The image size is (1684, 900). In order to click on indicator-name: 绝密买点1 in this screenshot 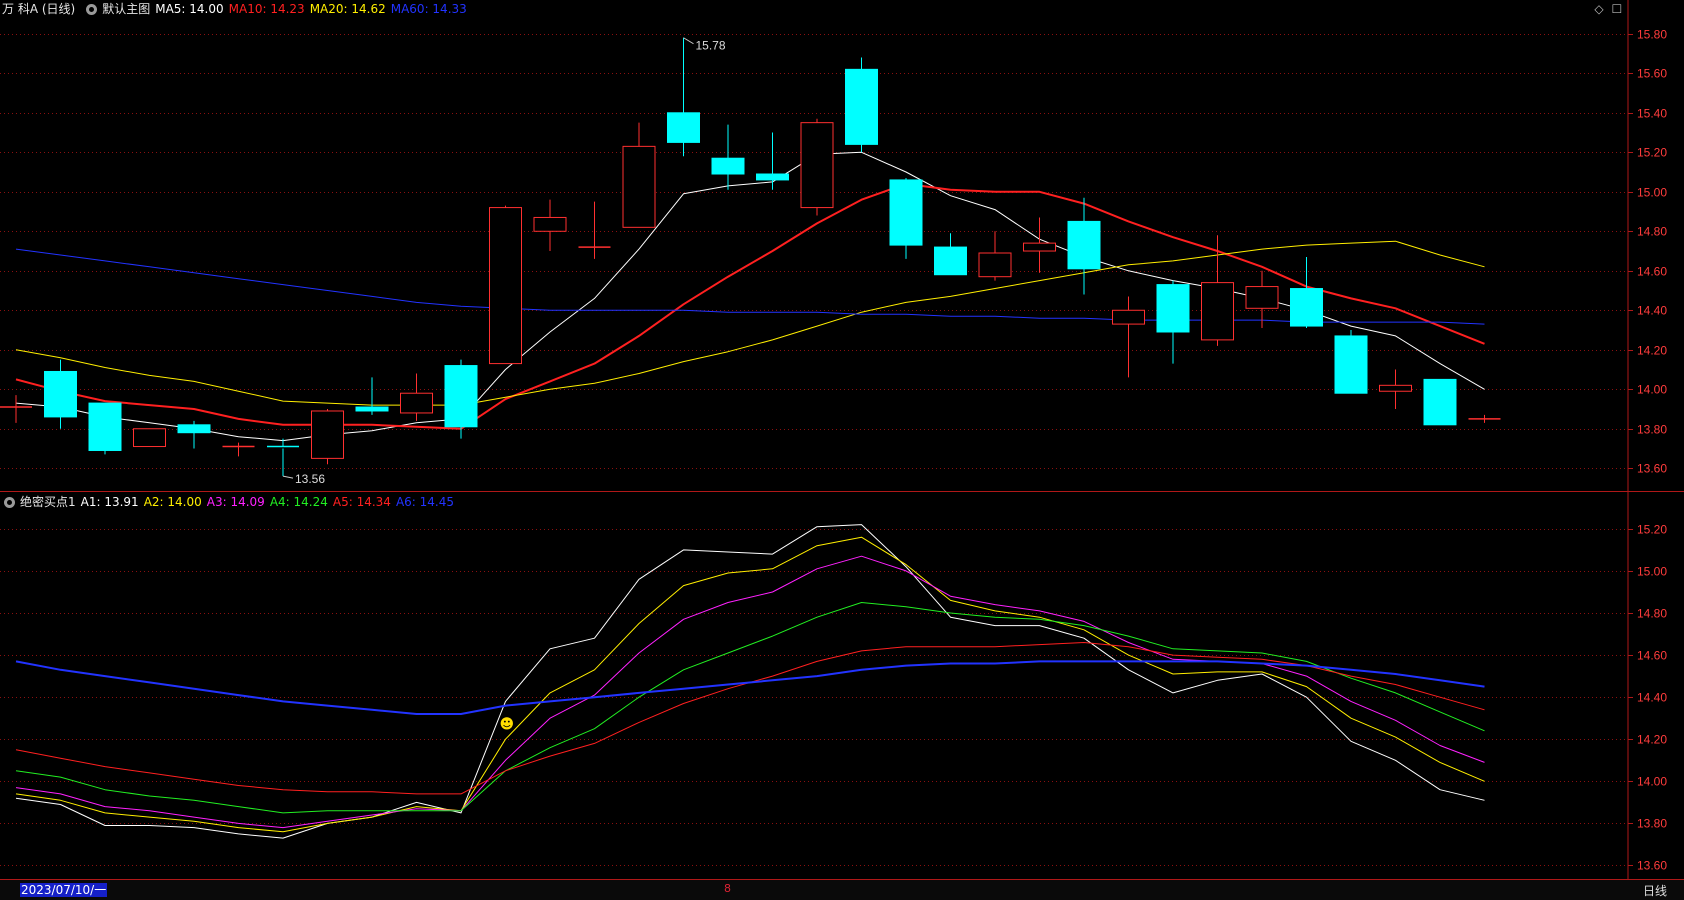, I will do `click(48, 502)`.